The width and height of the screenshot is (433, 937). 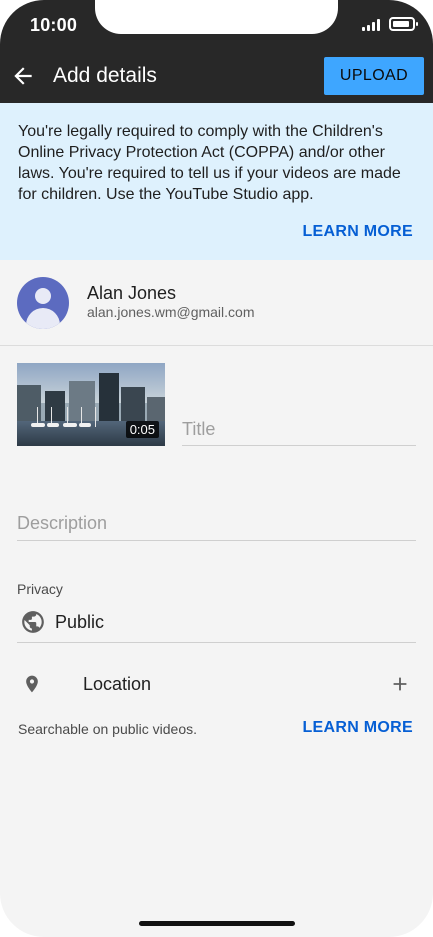 What do you see at coordinates (171, 312) in the screenshot?
I see `account-email: alan.jones.wm@gmail.com` at bounding box center [171, 312].